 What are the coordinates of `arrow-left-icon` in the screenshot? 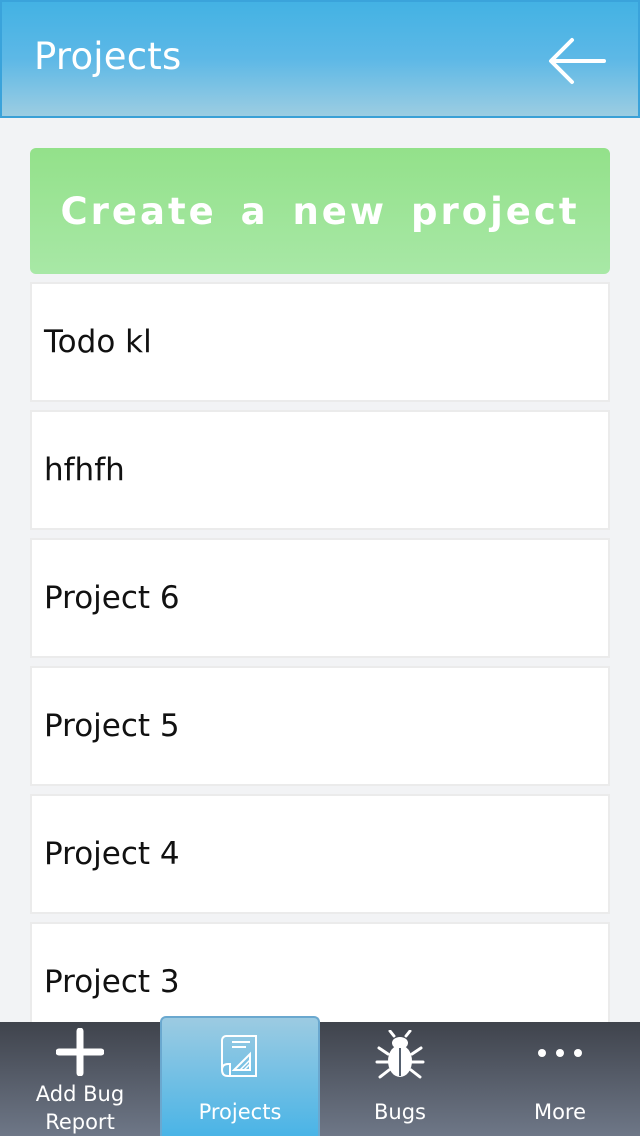 It's located at (577, 61).